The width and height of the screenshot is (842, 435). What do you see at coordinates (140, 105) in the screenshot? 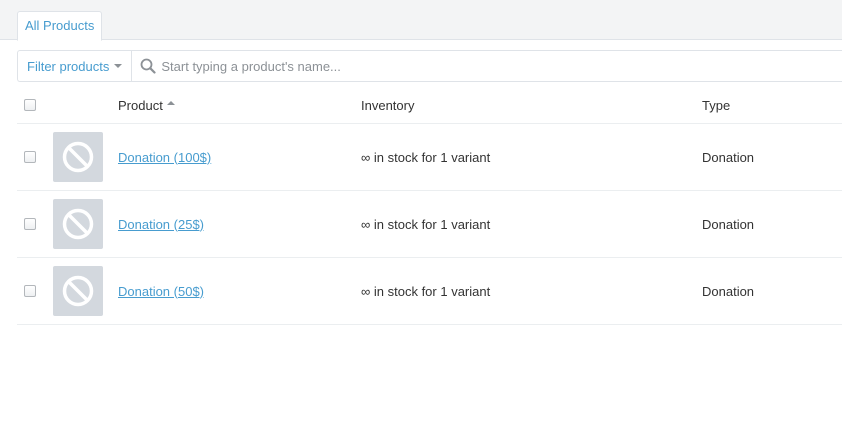
I see `column-header-product-label: Product` at bounding box center [140, 105].